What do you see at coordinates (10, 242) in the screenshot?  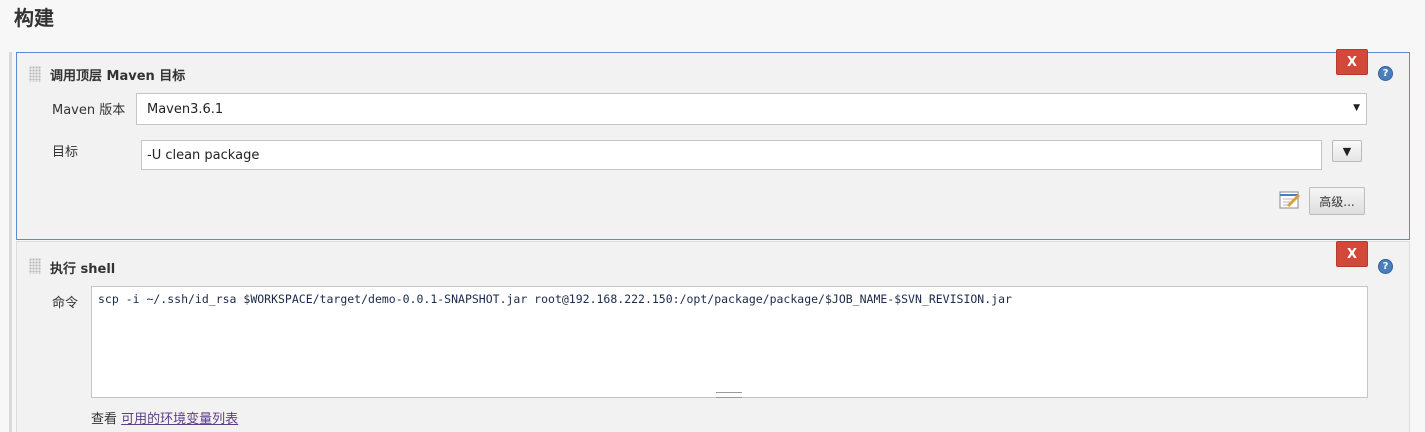 I see `section-left-border` at bounding box center [10, 242].